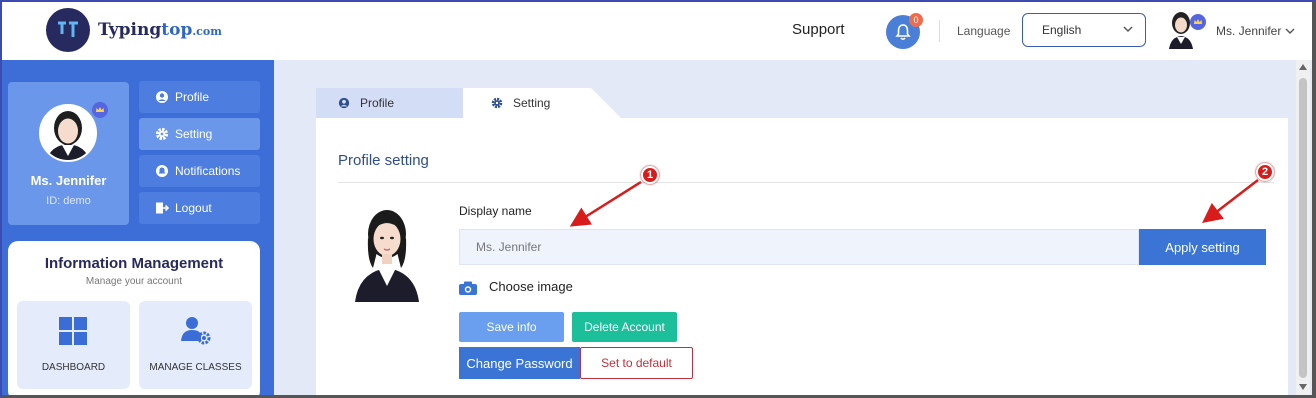 This screenshot has width=1316, height=398. Describe the element at coordinates (495, 211) in the screenshot. I see `display-name-label: Display name` at that location.